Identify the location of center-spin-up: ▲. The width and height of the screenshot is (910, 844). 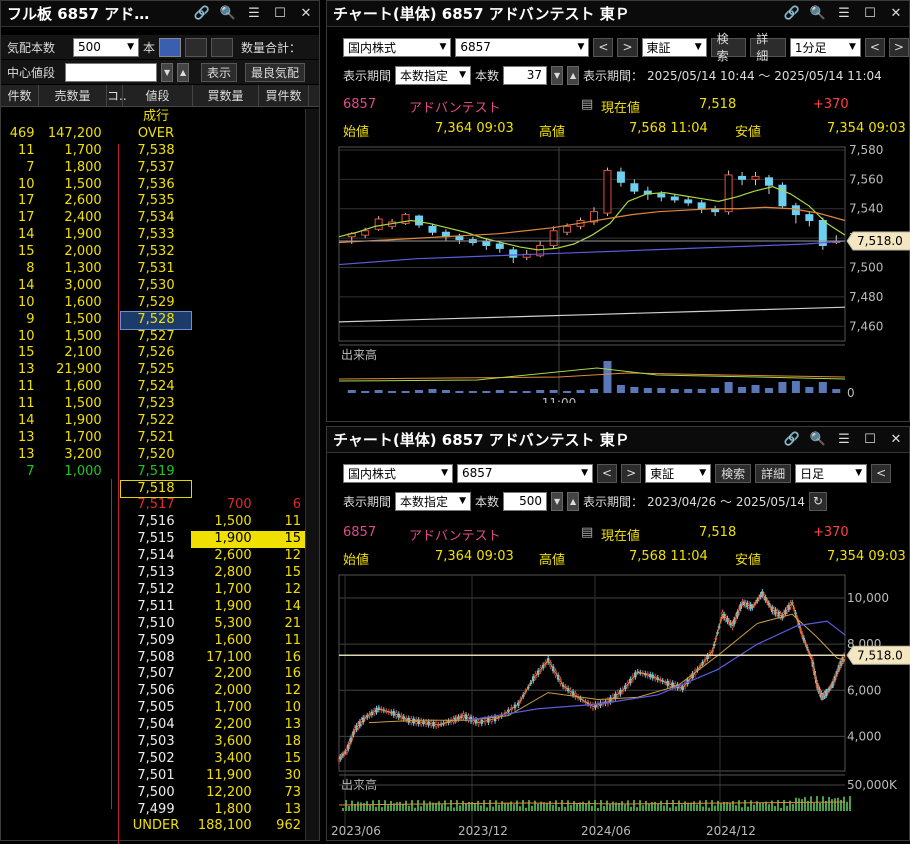
(183, 72).